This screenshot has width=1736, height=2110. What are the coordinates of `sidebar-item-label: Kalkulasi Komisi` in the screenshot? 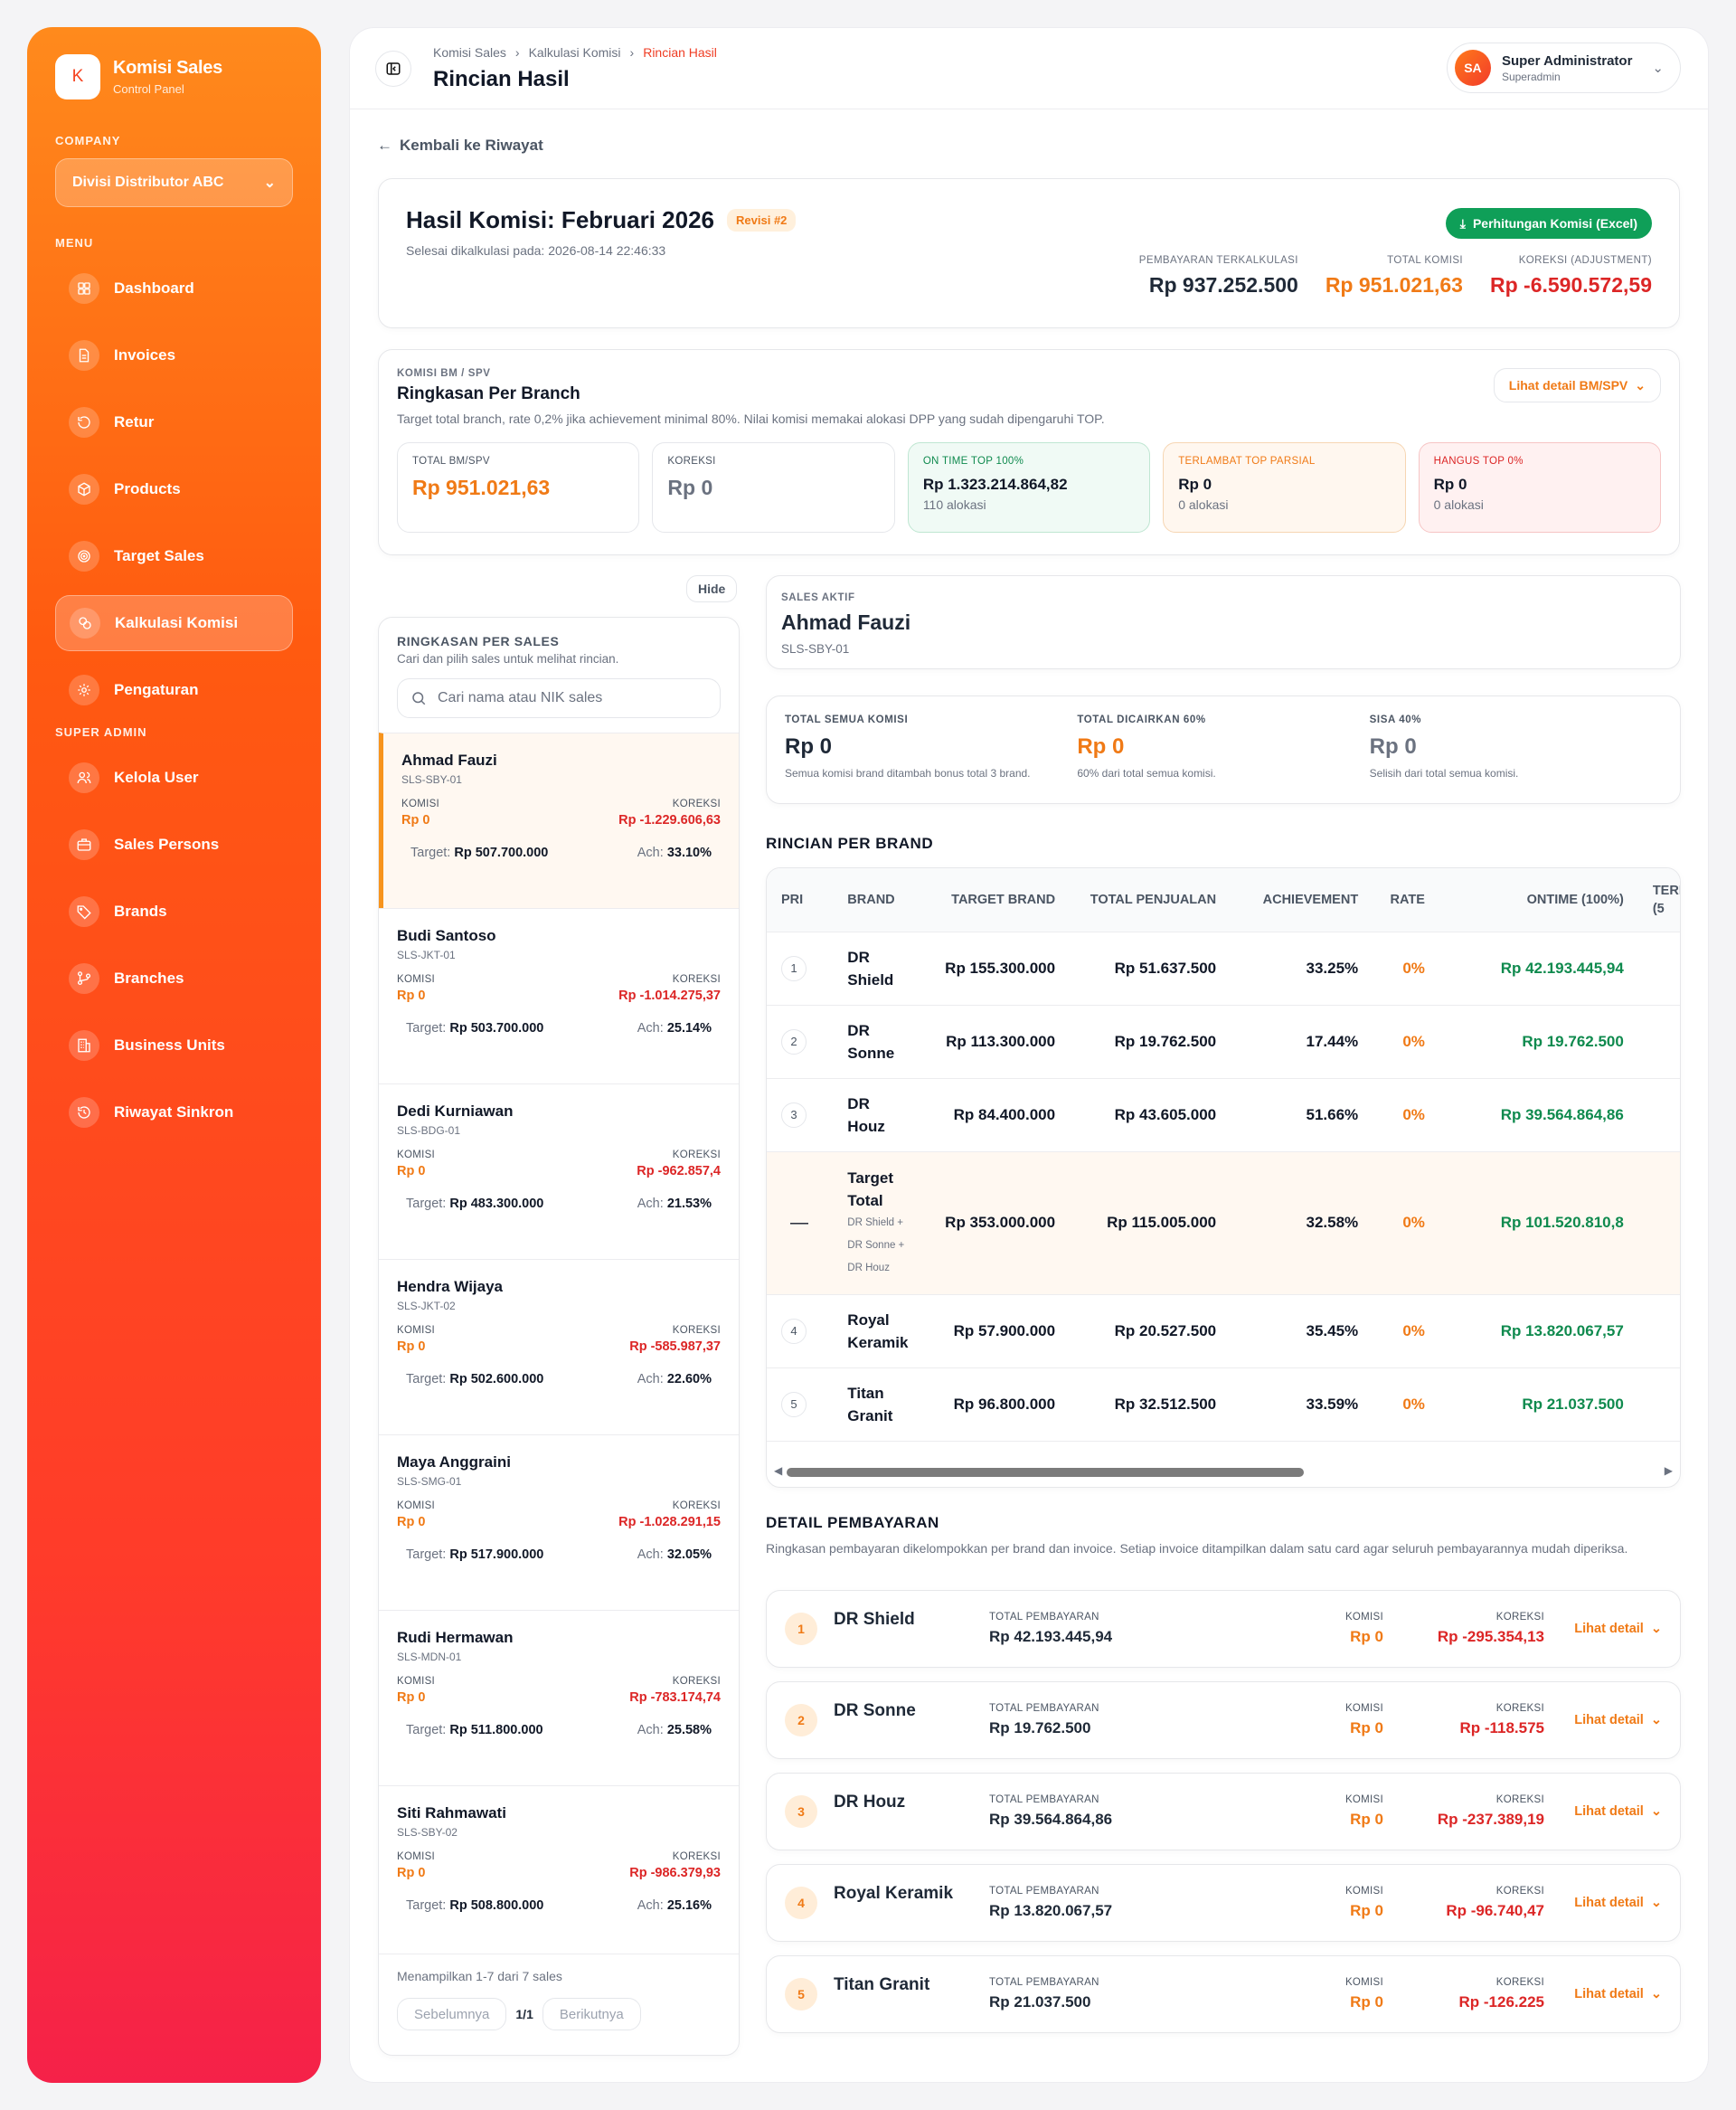 It's located at (177, 622).